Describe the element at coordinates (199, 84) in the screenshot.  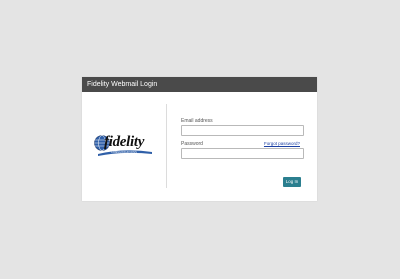
I see `panel-title: Fidelity Webmail Login` at that location.